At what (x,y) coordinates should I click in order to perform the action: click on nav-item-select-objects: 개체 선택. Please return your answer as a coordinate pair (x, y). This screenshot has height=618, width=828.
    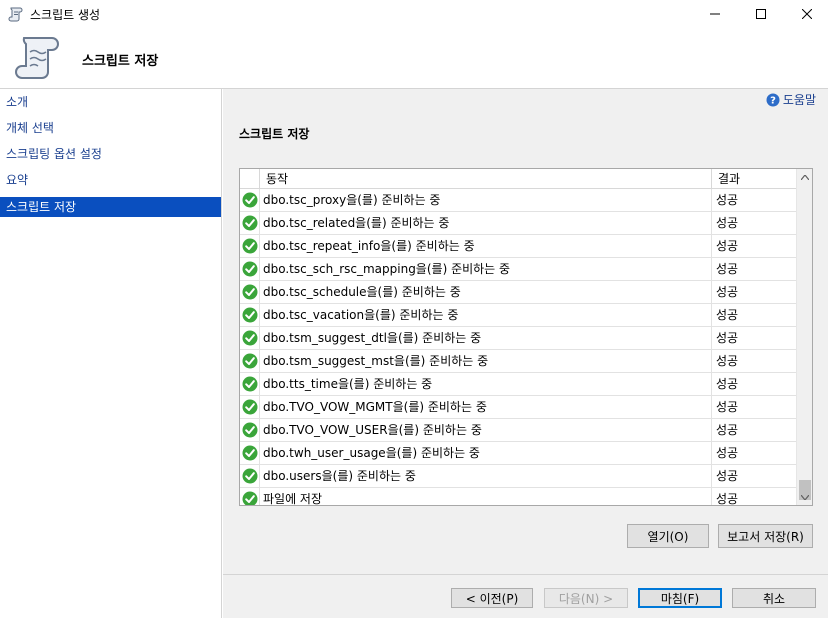
    Looking at the image, I should click on (110, 128).